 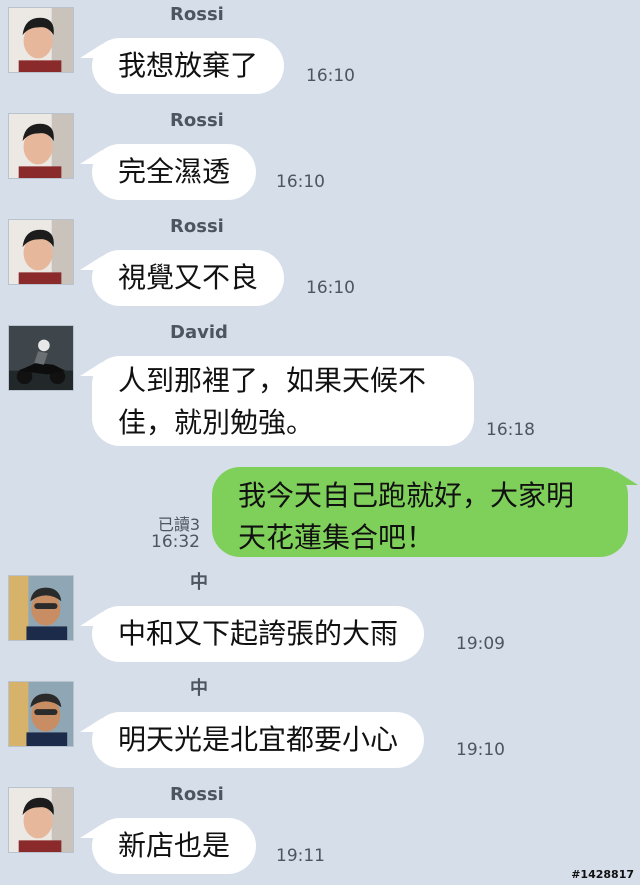 What do you see at coordinates (188, 277) in the screenshot?
I see `message-text: 視覺又不良` at bounding box center [188, 277].